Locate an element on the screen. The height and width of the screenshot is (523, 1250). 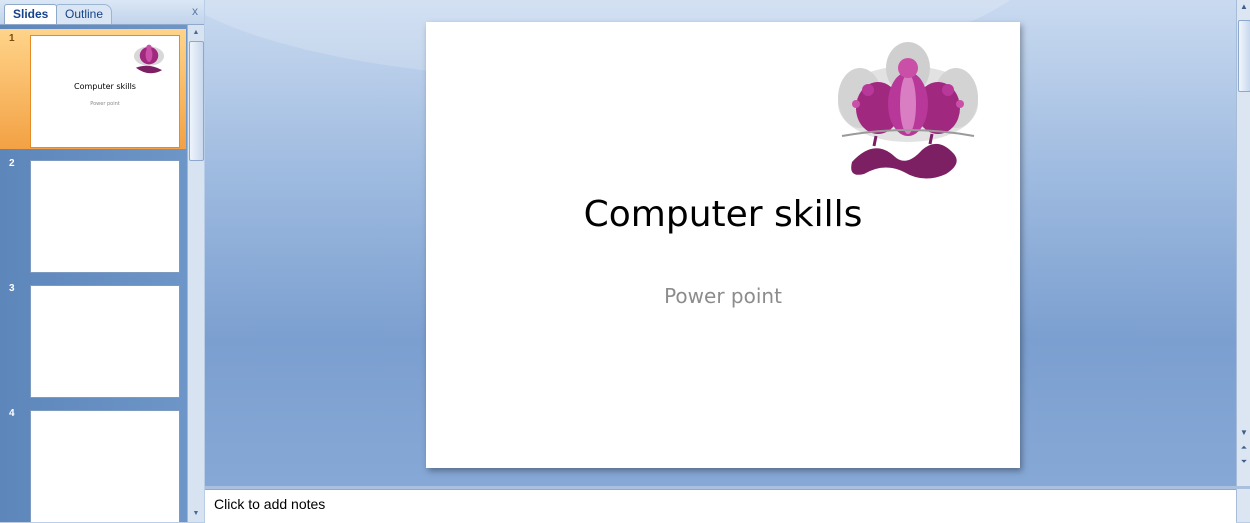
slide-thumbnail-row: 1 Computer skills Power point is located at coordinates (93, 89).